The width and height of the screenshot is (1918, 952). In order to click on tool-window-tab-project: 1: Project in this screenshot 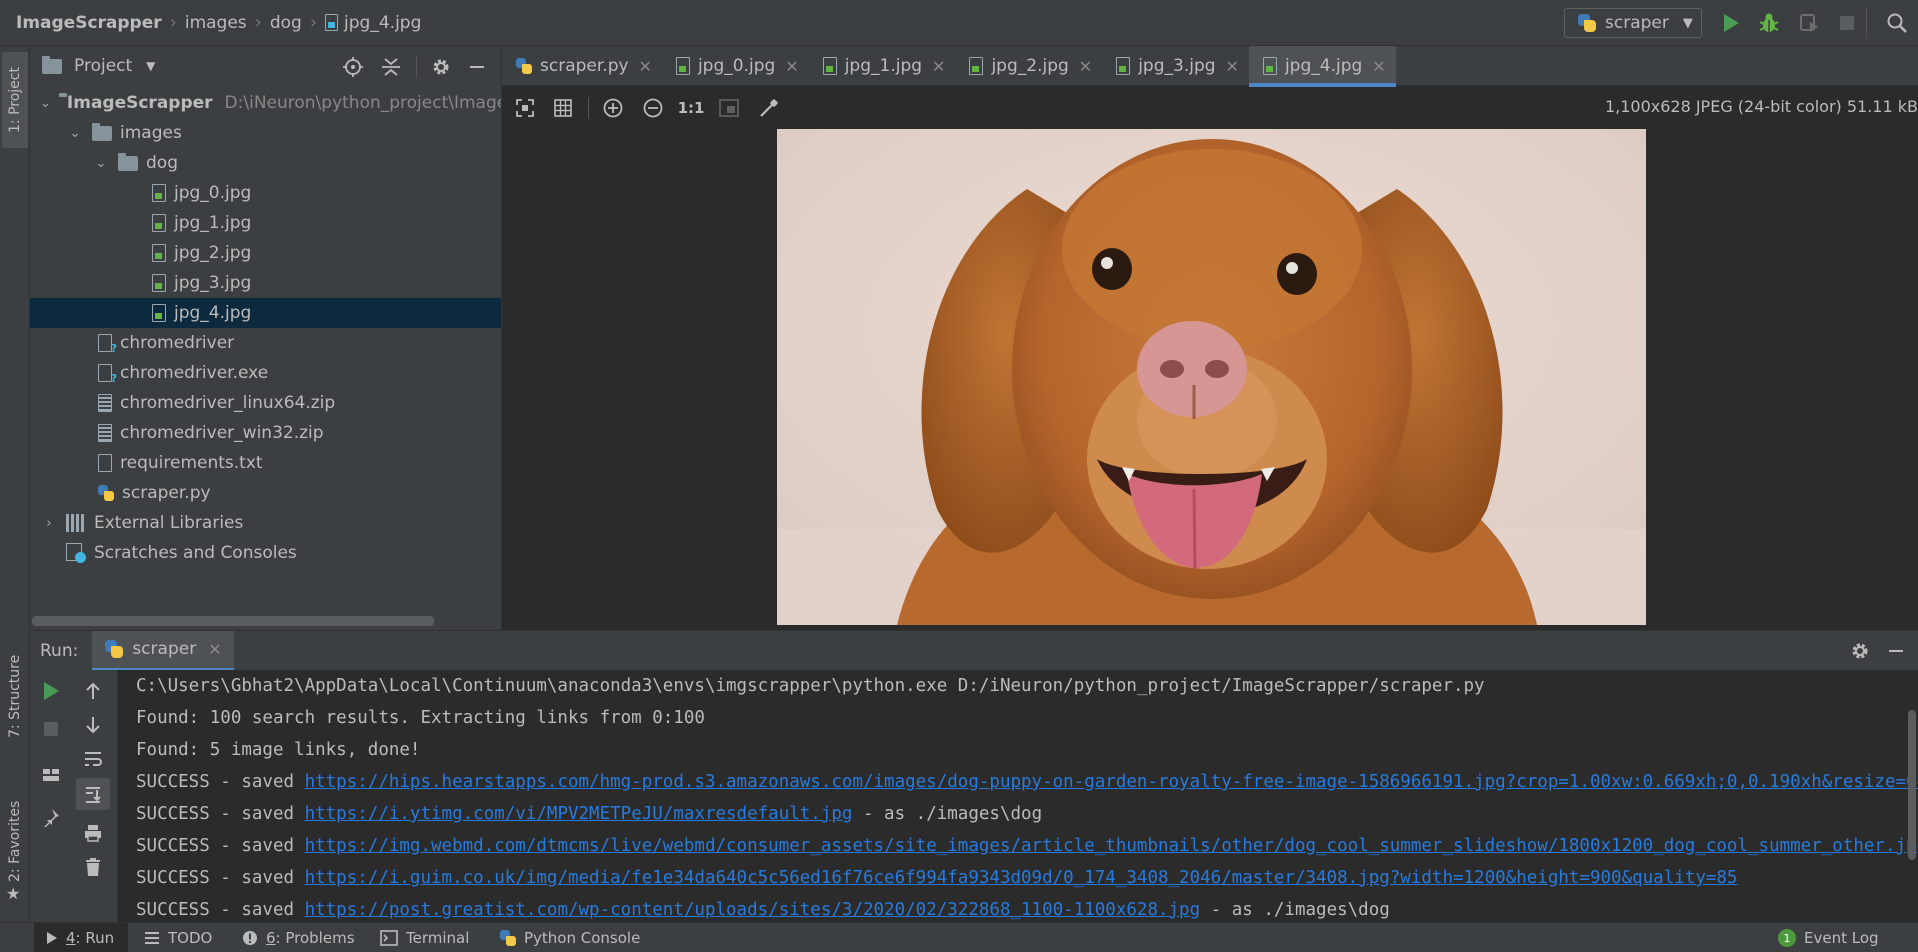, I will do `click(15, 100)`.